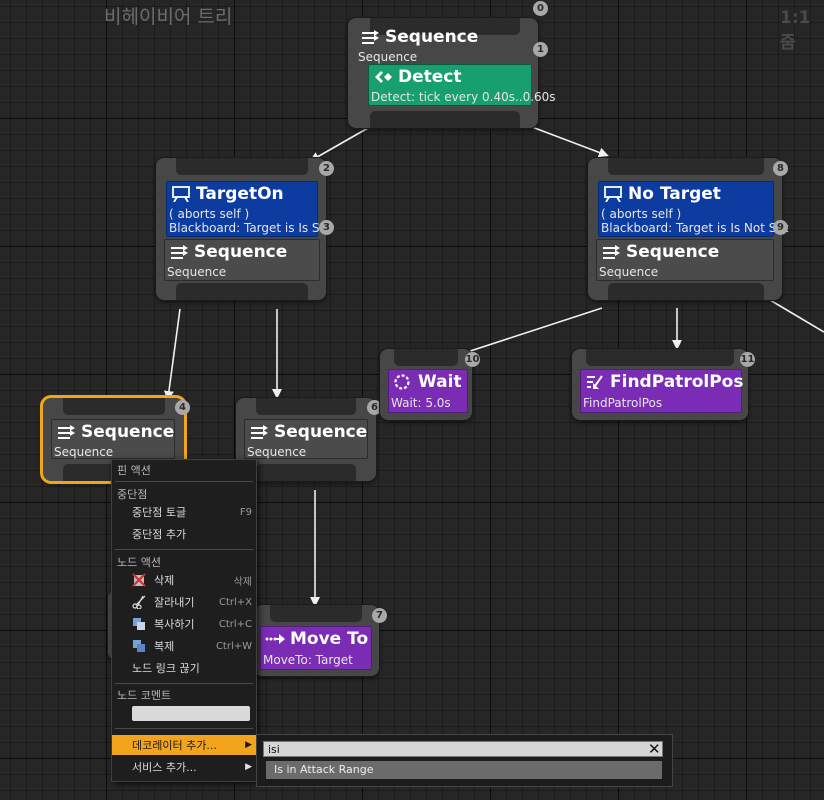 The width and height of the screenshot is (824, 800). I want to click on add-breakpoint-item: 중단점 추가, so click(184, 534).